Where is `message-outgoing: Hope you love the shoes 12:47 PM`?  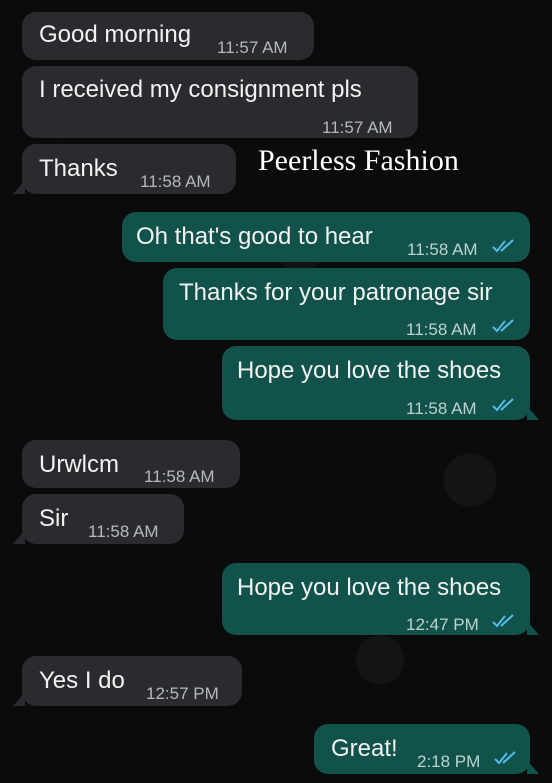 message-outgoing: Hope you love the shoes 12:47 PM is located at coordinates (380, 599).